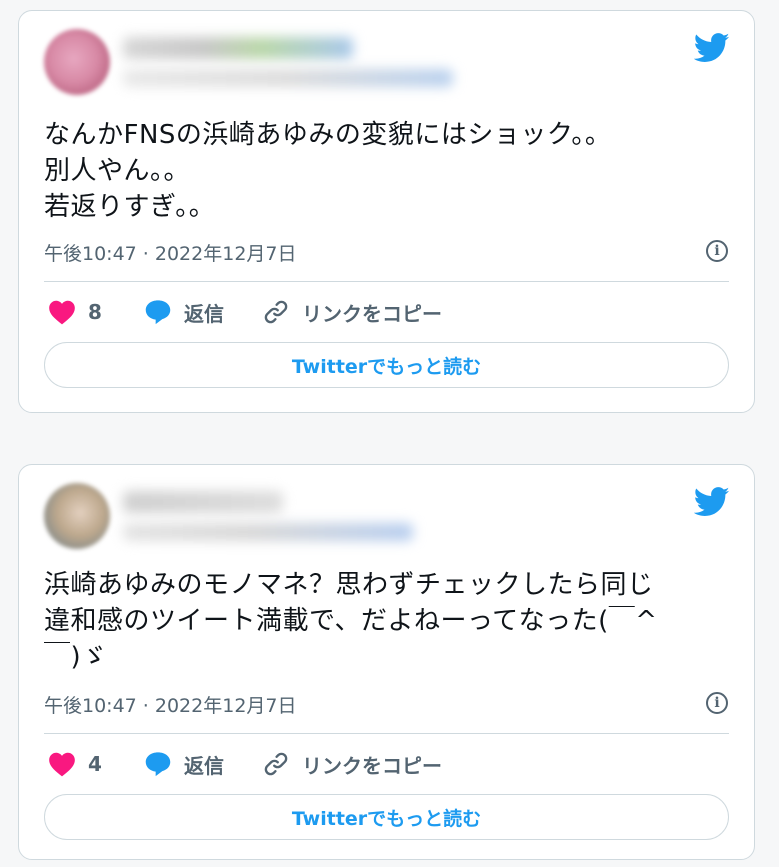 This screenshot has height=867, width=779. What do you see at coordinates (328, 171) in the screenshot?
I see `tweet-text: なんかFNSの浜崎あゆみの変貌にはショック。。 別人やん。。 若返りすぎ。。` at bounding box center [328, 171].